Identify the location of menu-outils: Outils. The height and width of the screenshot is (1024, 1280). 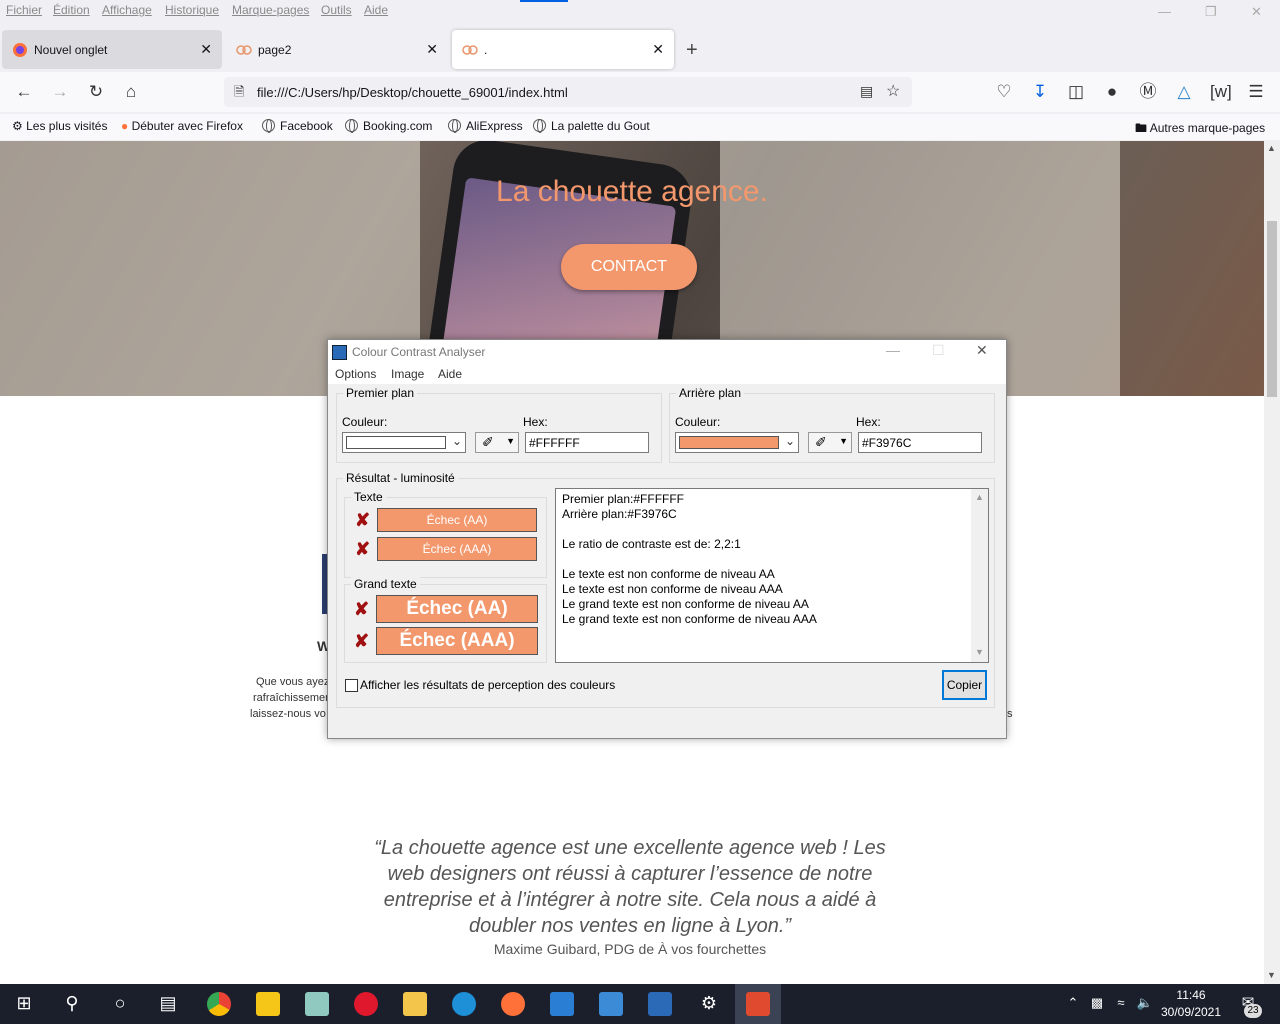
(336, 10).